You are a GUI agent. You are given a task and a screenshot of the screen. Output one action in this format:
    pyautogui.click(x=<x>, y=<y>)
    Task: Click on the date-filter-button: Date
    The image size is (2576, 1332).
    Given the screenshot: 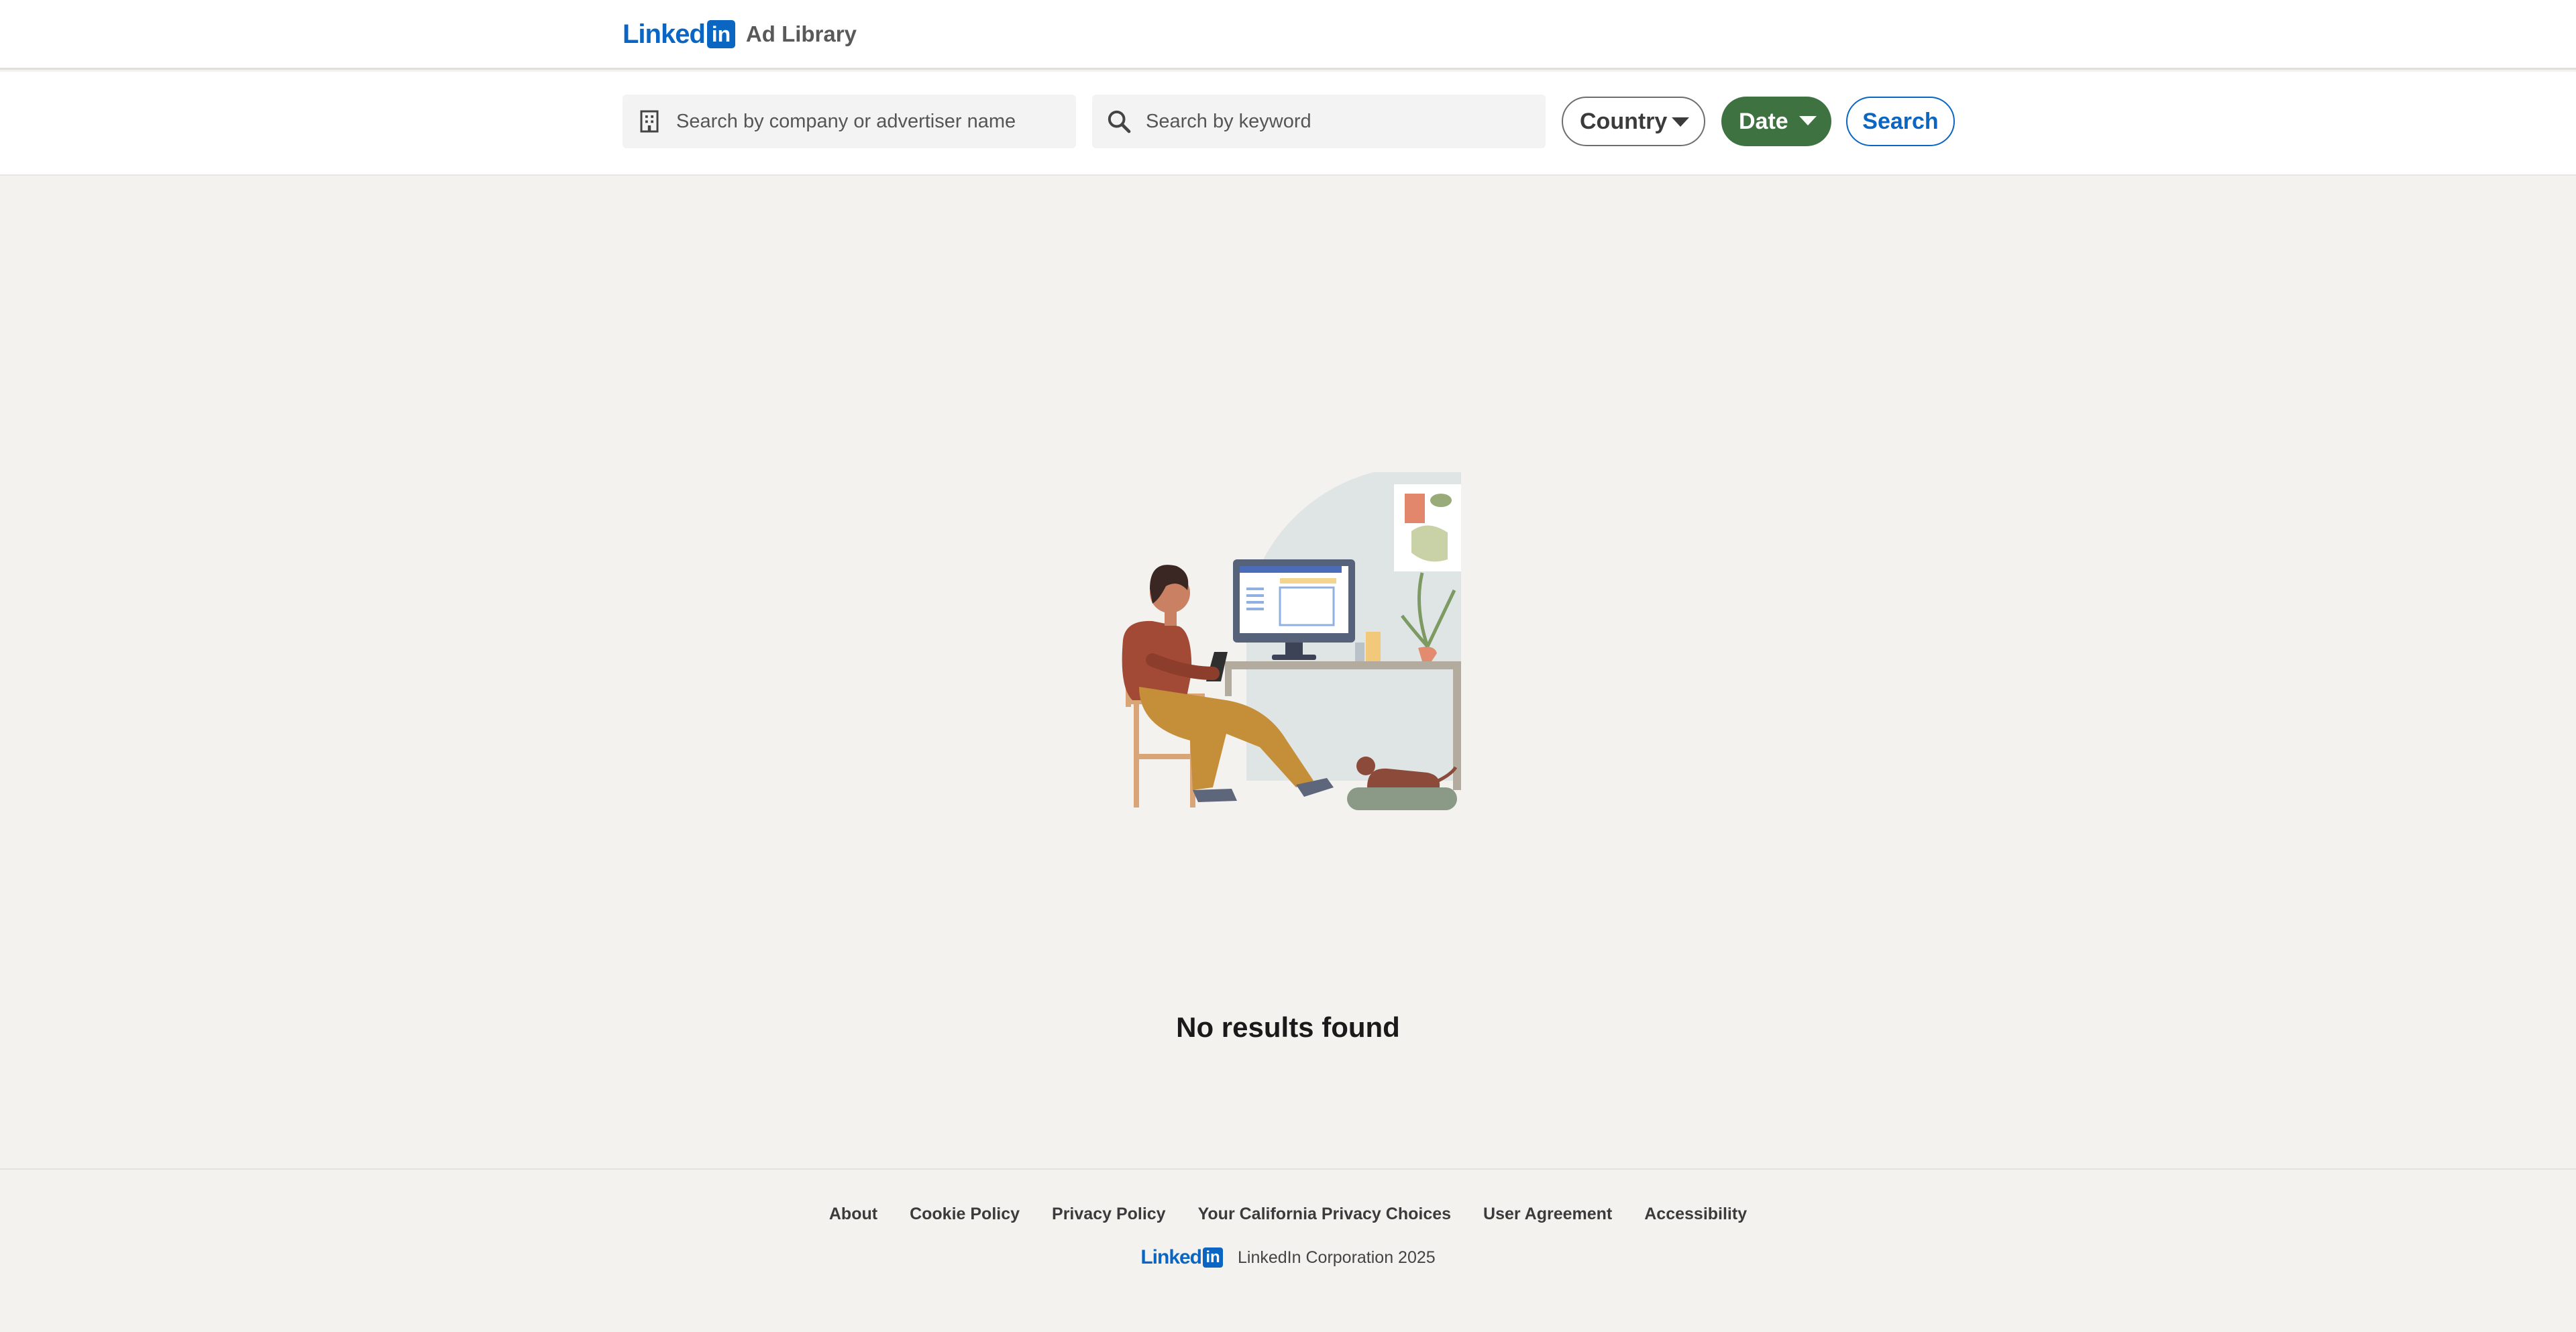 What is the action you would take?
    pyautogui.click(x=1776, y=121)
    